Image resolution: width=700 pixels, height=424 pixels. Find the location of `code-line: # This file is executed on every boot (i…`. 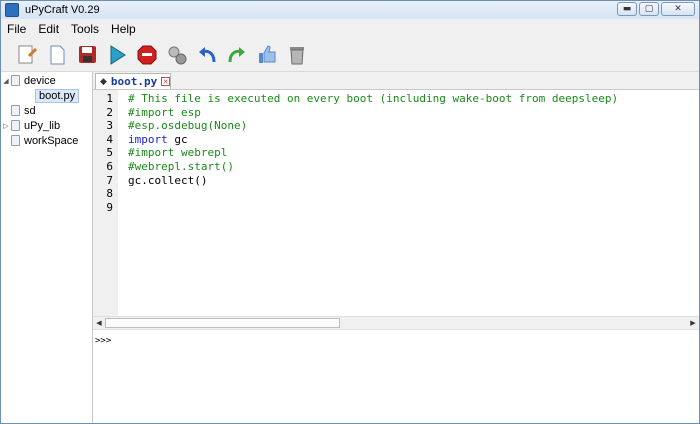

code-line: # This file is executed on every boot (i… is located at coordinates (373, 98).